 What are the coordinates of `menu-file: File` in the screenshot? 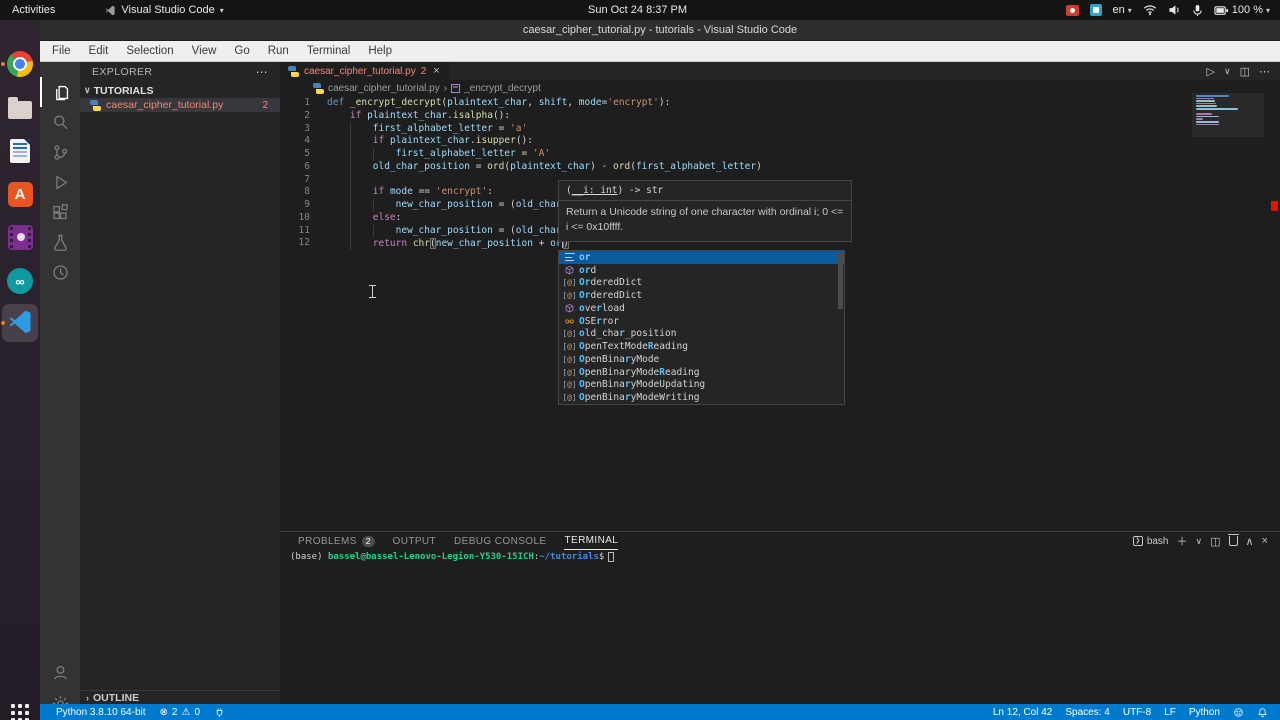 It's located at (61, 51).